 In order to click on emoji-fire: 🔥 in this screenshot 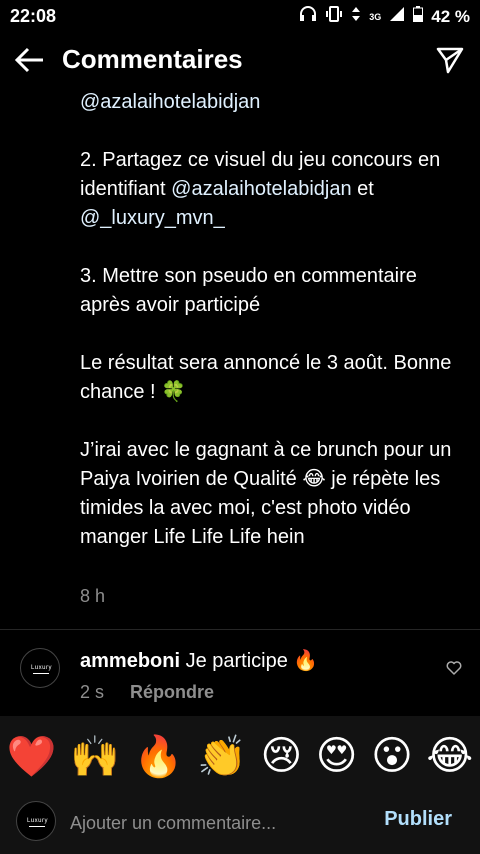, I will do `click(159, 756)`.